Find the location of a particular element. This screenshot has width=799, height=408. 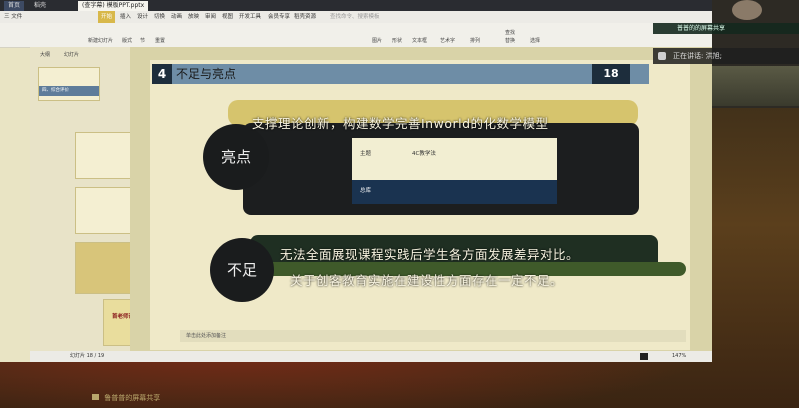

menu-transition: 切换 is located at coordinates (159, 17).